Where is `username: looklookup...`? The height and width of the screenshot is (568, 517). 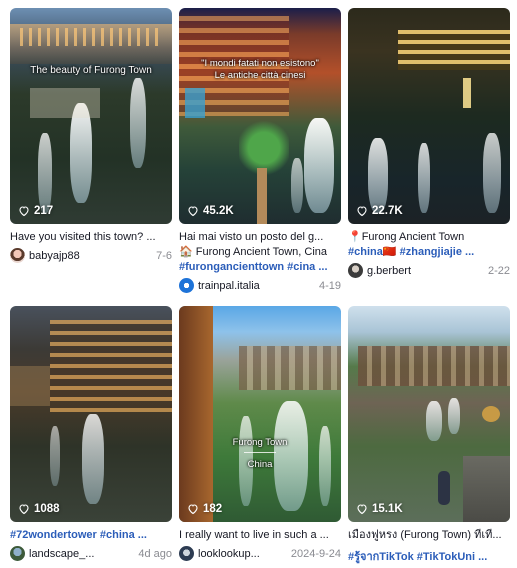 username: looklookup... is located at coordinates (242, 554).